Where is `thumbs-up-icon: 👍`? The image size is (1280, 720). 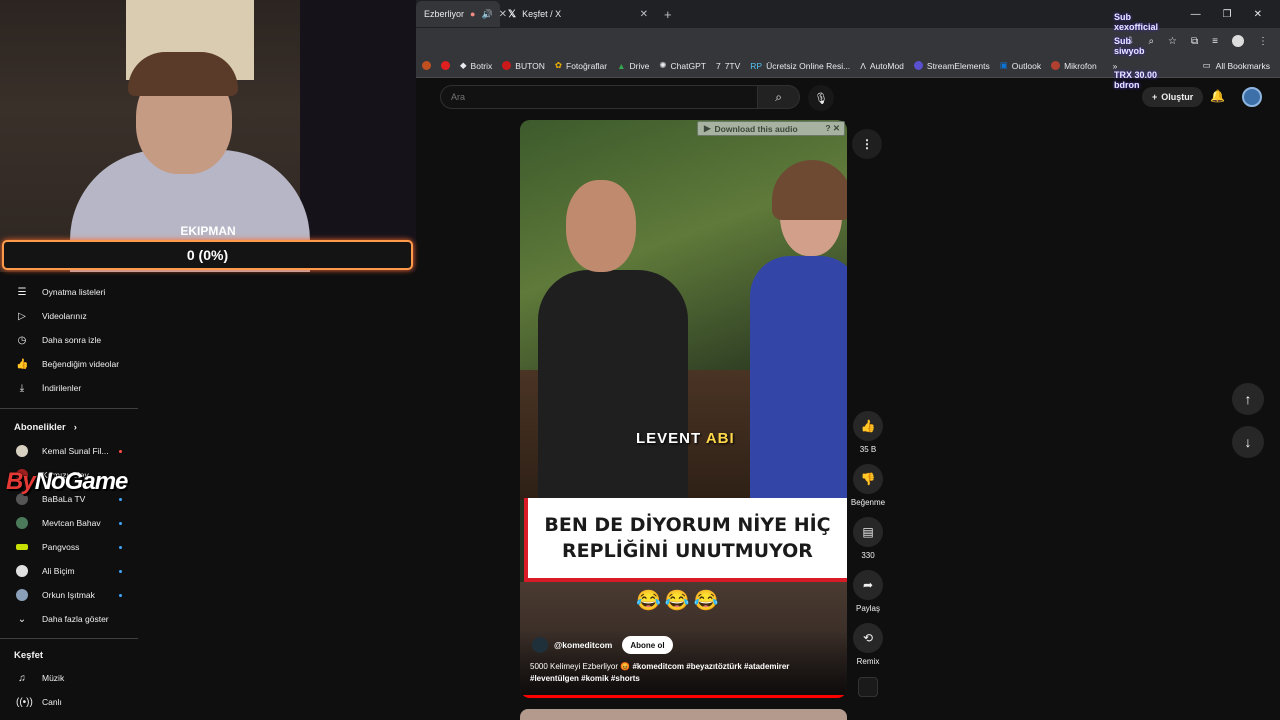 thumbs-up-icon: 👍 is located at coordinates (22, 364).